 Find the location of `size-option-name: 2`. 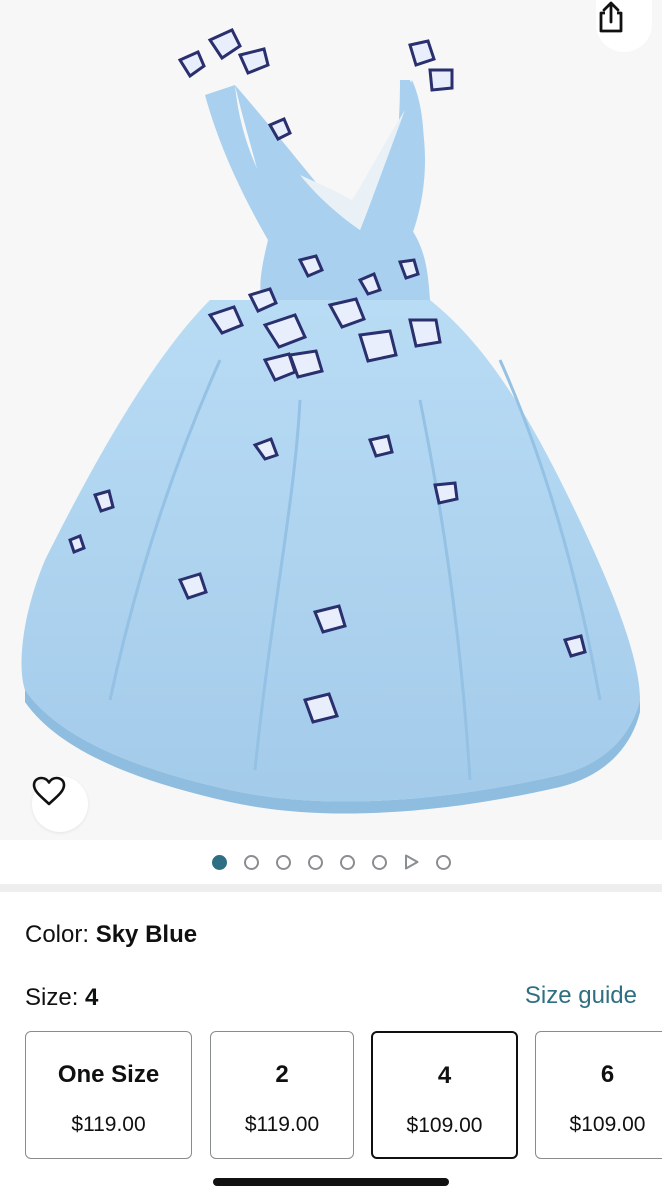

size-option-name: 2 is located at coordinates (282, 1074).